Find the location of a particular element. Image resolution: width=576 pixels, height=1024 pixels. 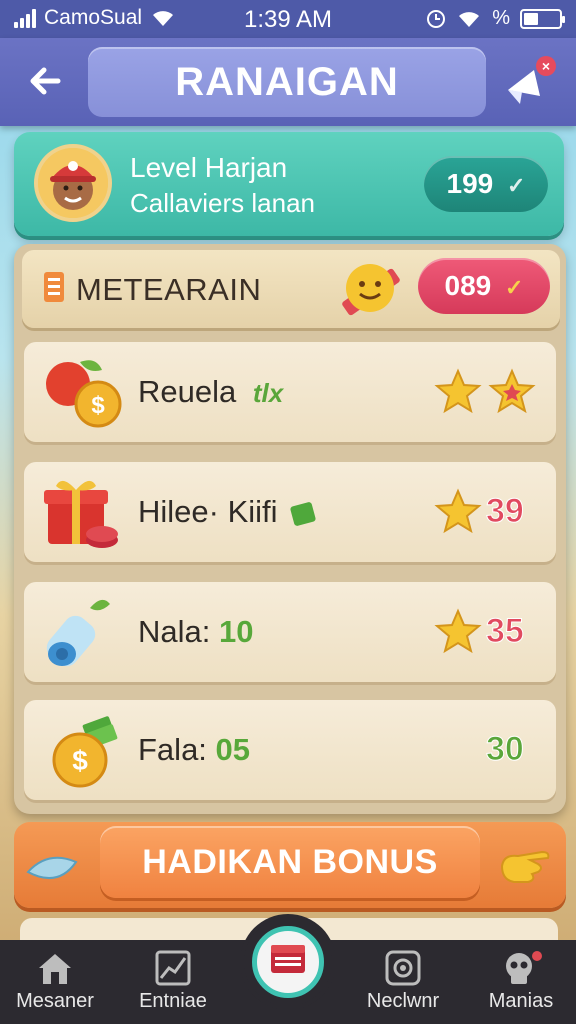

chart-icon is located at coordinates (173, 968).